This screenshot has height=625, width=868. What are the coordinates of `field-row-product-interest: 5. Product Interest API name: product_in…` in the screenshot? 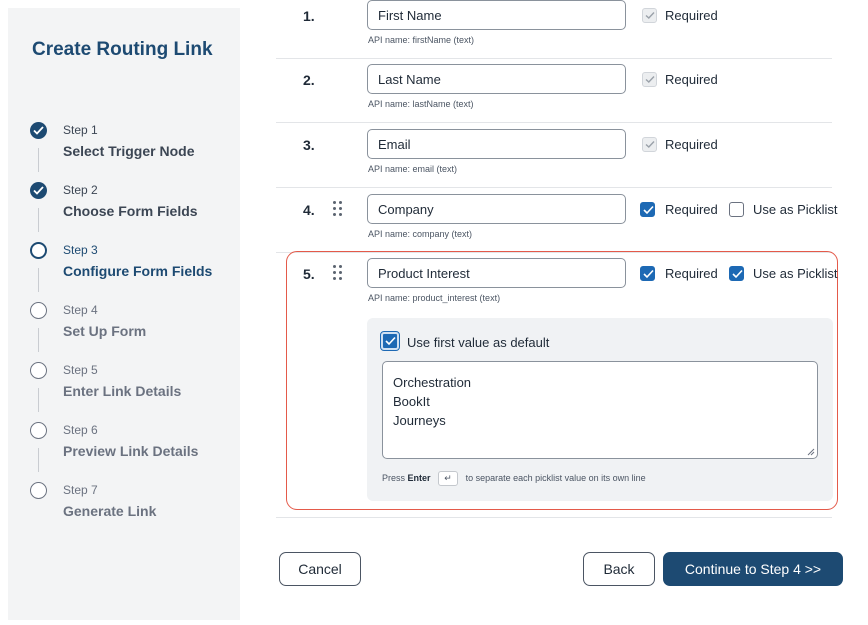 It's located at (557, 287).